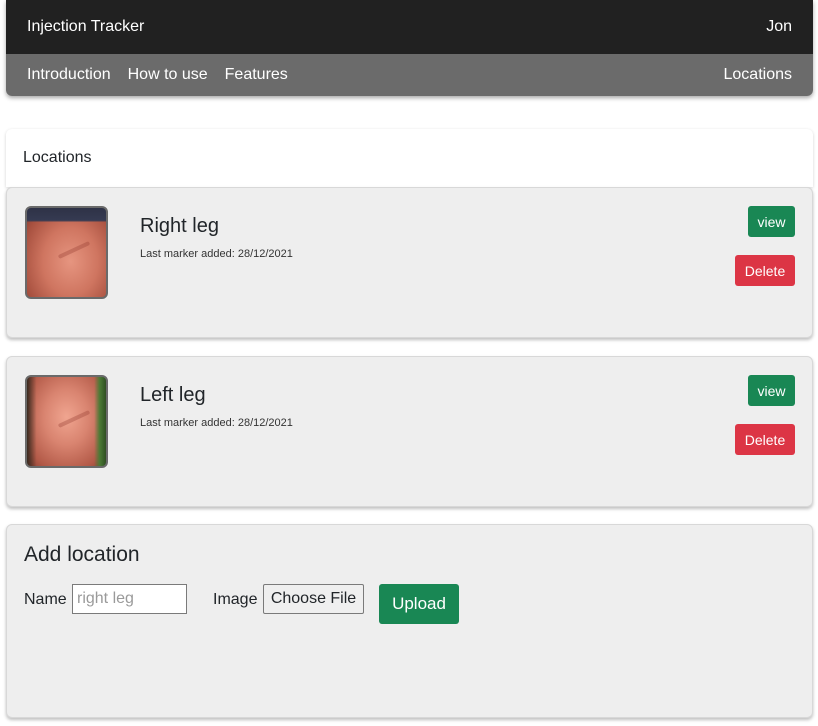  I want to click on image-label: Image, so click(235, 599).